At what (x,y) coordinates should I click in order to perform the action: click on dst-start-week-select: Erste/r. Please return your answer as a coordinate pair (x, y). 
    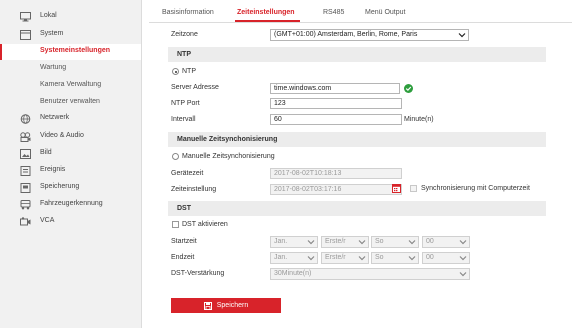
    Looking at the image, I should click on (345, 242).